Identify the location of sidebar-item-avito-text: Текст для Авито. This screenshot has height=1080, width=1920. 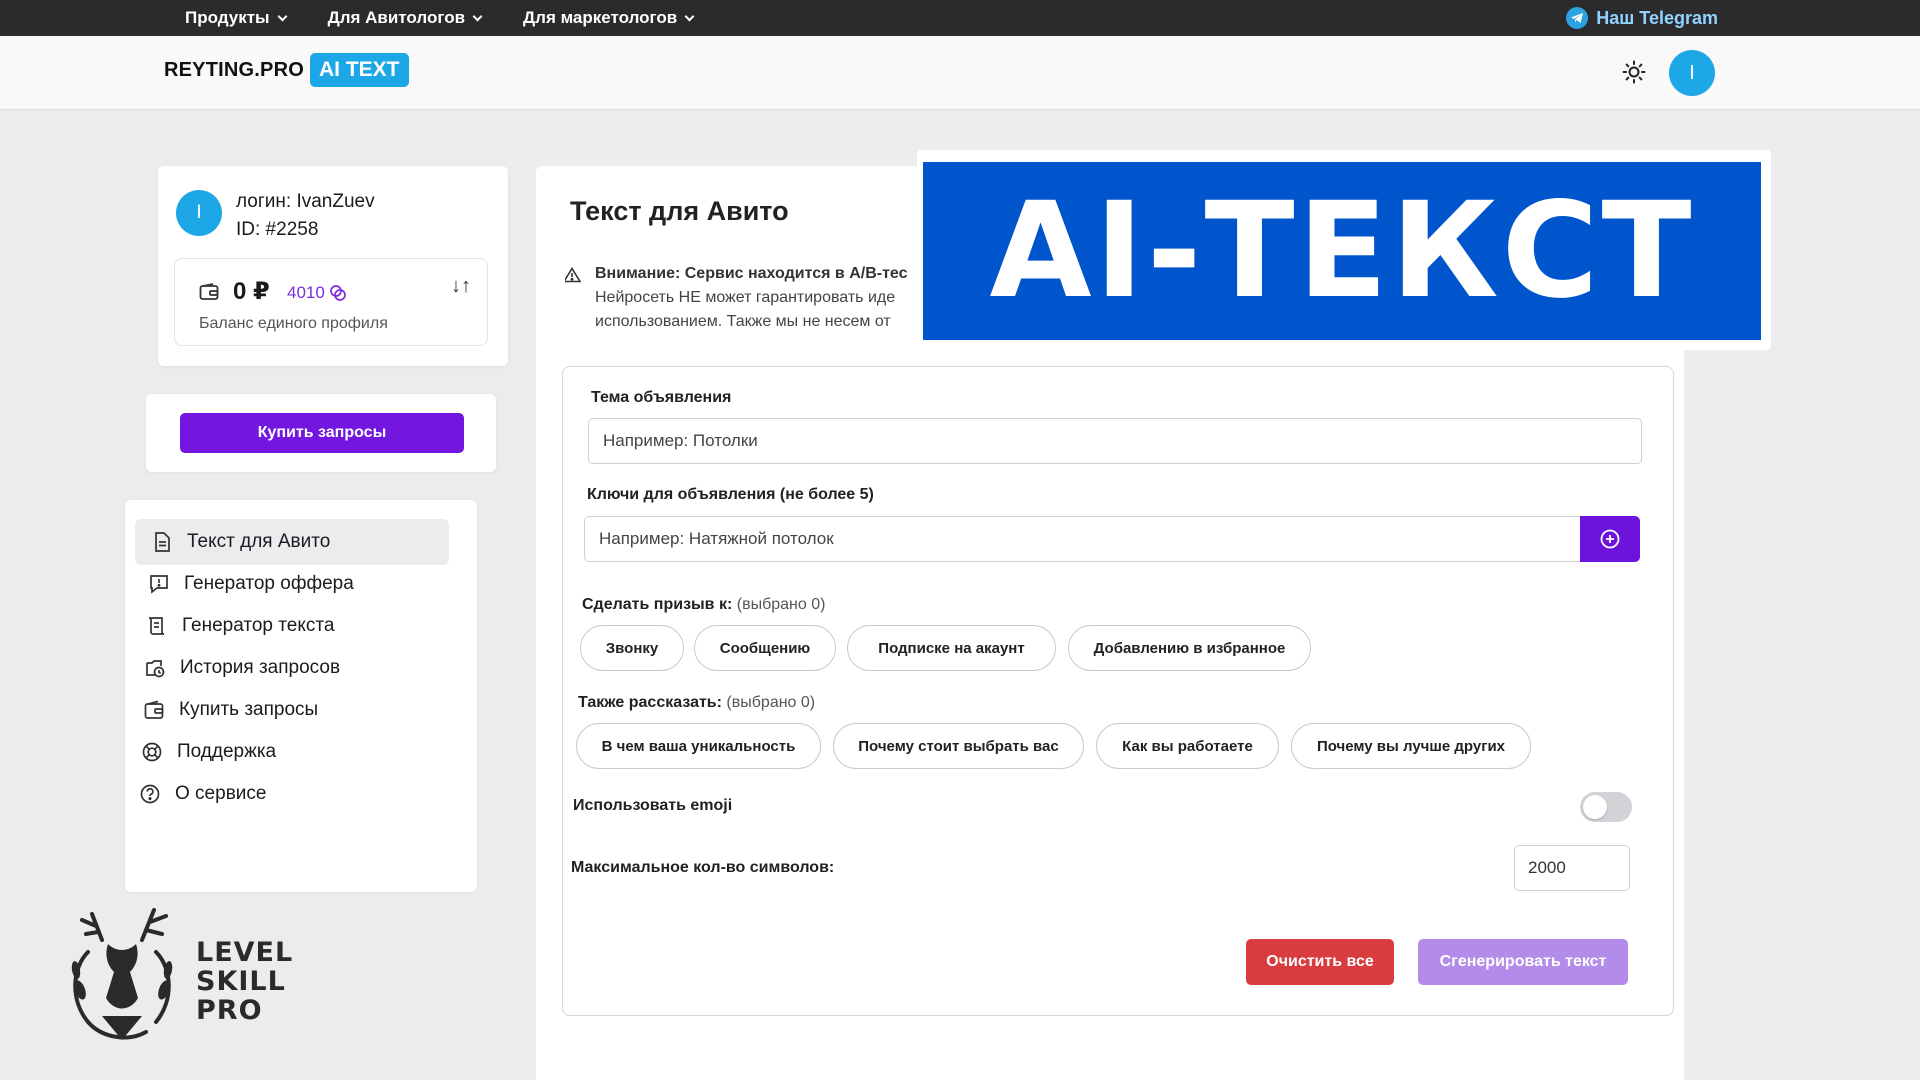
(292, 542).